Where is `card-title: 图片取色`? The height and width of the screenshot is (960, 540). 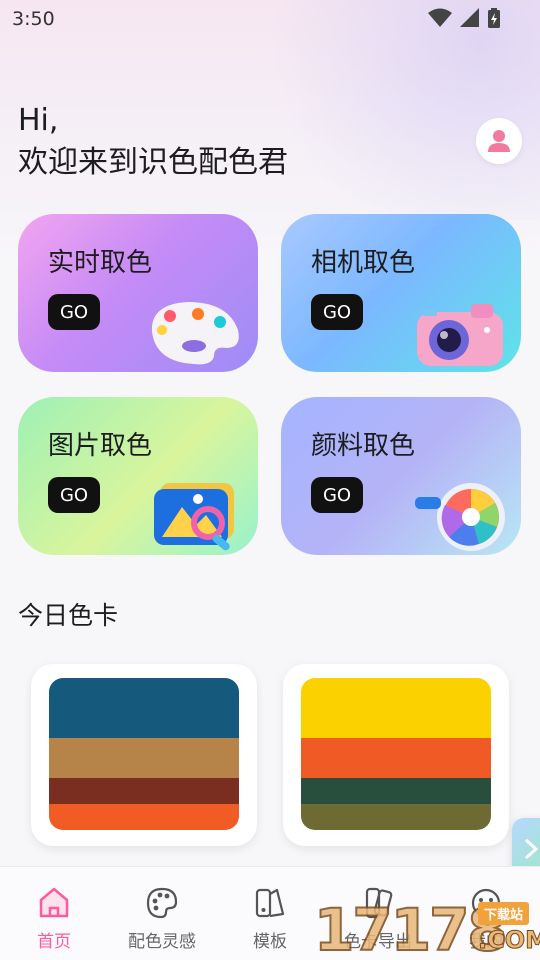
card-title: 图片取色 is located at coordinates (100, 446).